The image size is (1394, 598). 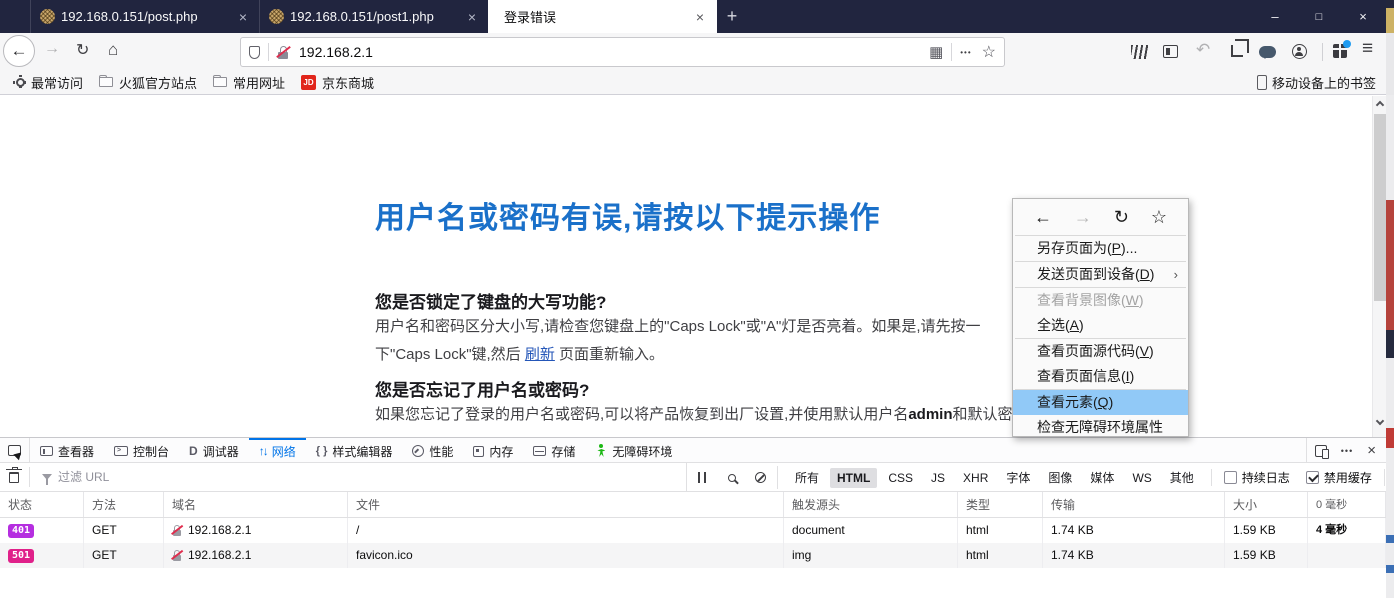 What do you see at coordinates (1347, 451) in the screenshot?
I see `devtools-menu-icon: •••` at bounding box center [1347, 451].